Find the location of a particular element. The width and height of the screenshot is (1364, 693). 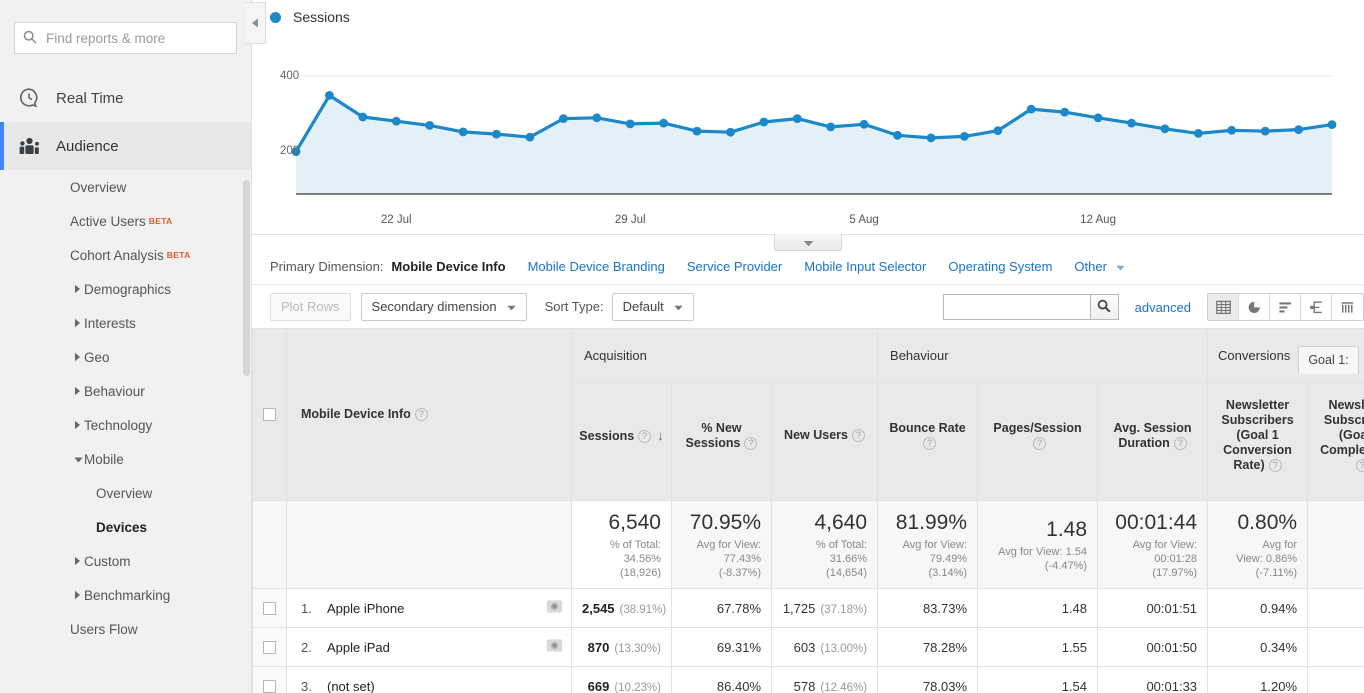

group-header-acquisition: Acquisition is located at coordinates (724, 355).